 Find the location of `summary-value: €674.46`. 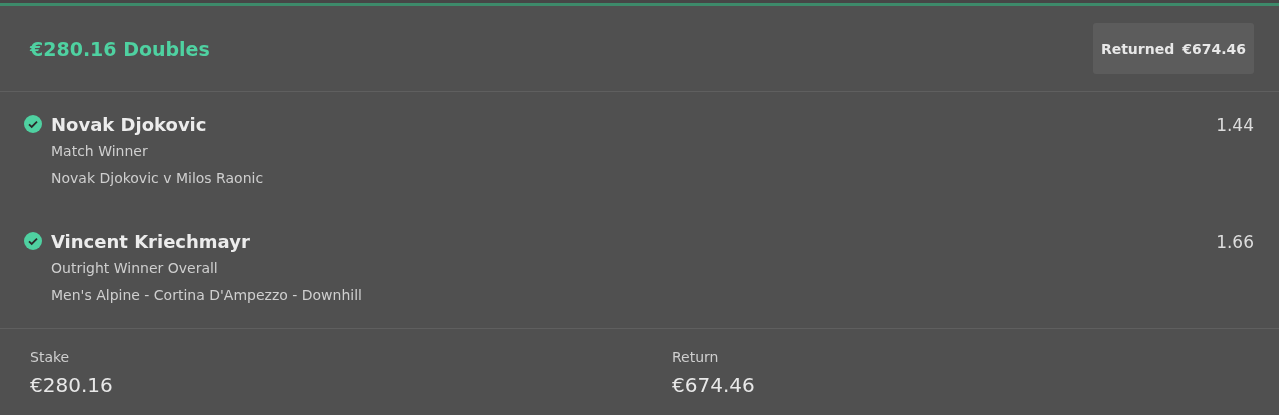

summary-value: €674.46 is located at coordinates (713, 385).